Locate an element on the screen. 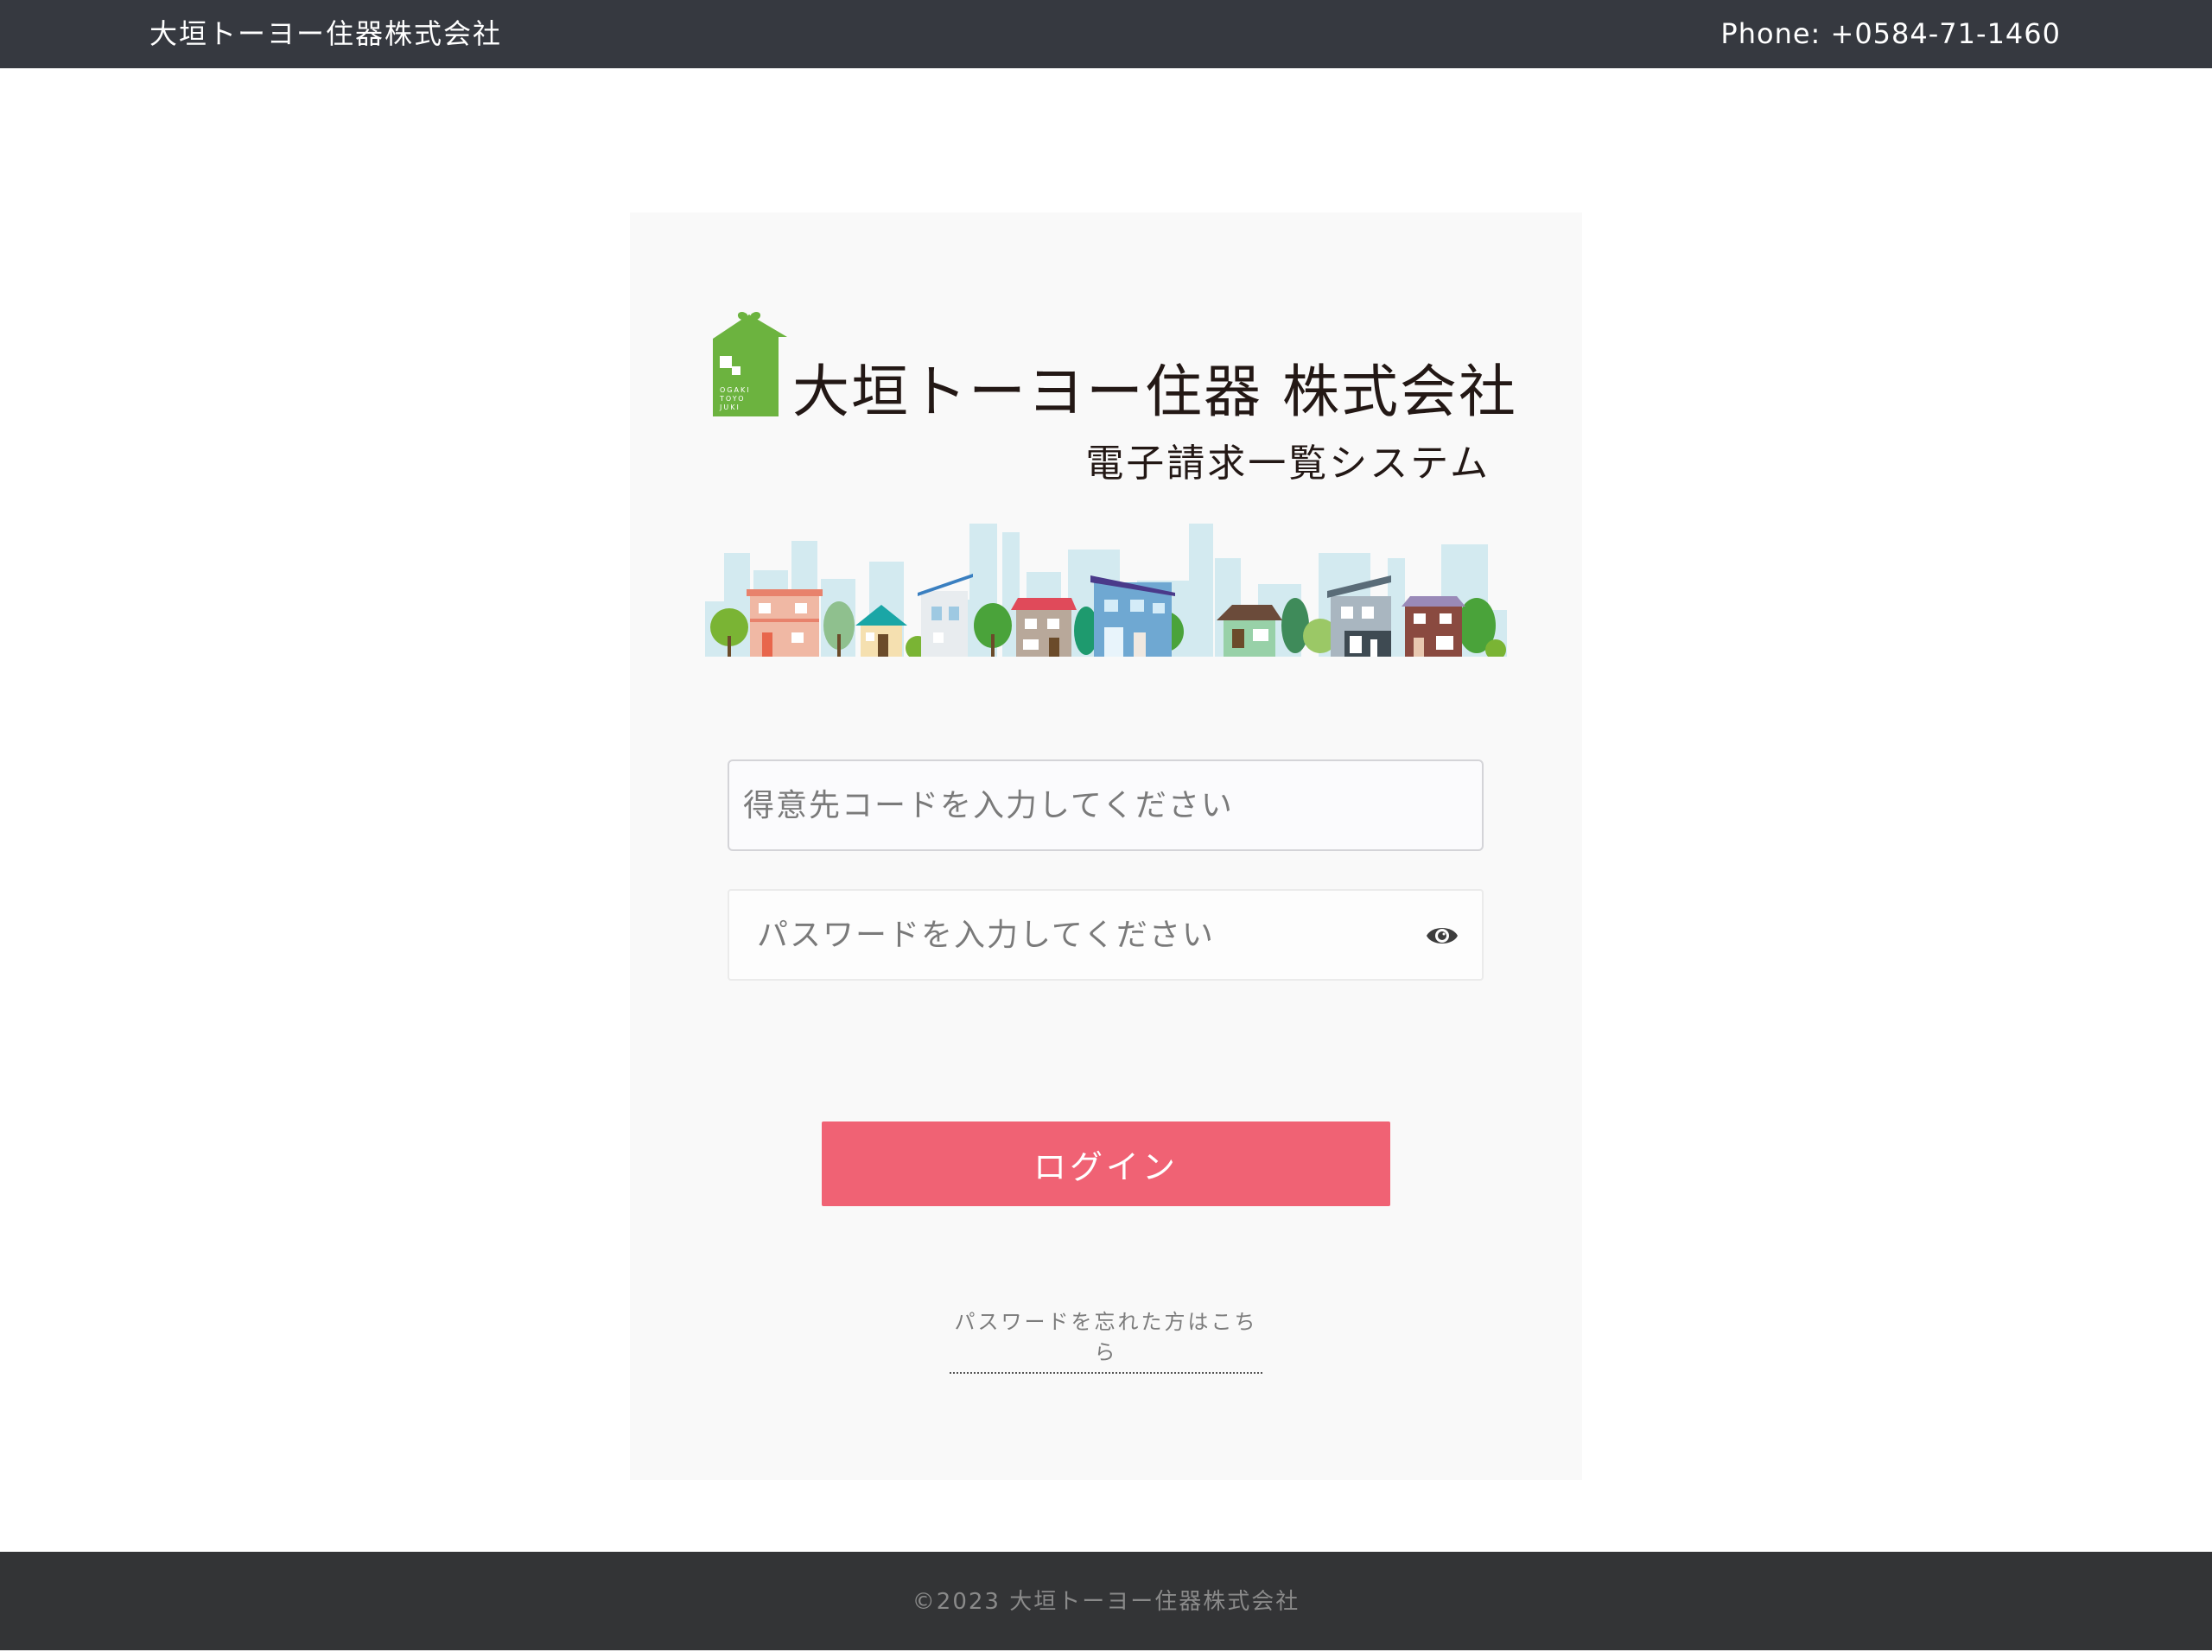 Image resolution: width=2212 pixels, height=1652 pixels. footer-copyright: ©2023 大垣トーヨー住器株式会社 is located at coordinates (1106, 1602).